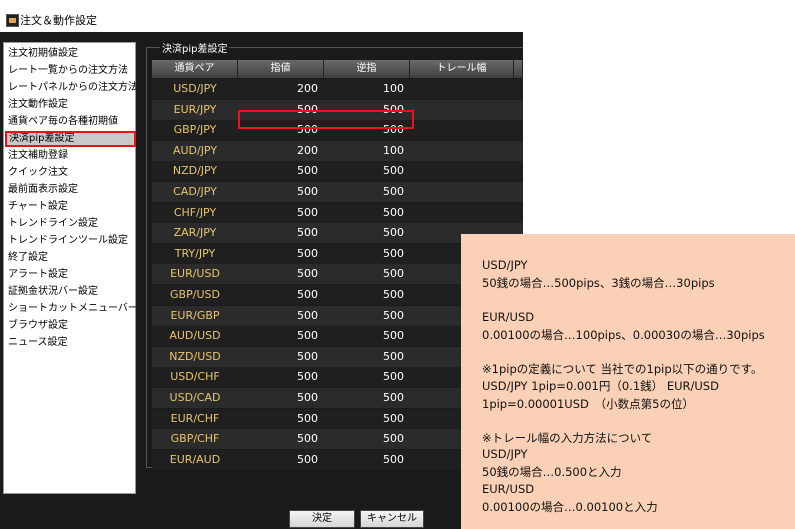 This screenshot has width=795, height=529. I want to click on note-line: 50銭の場合…0.500と入力, so click(552, 472).